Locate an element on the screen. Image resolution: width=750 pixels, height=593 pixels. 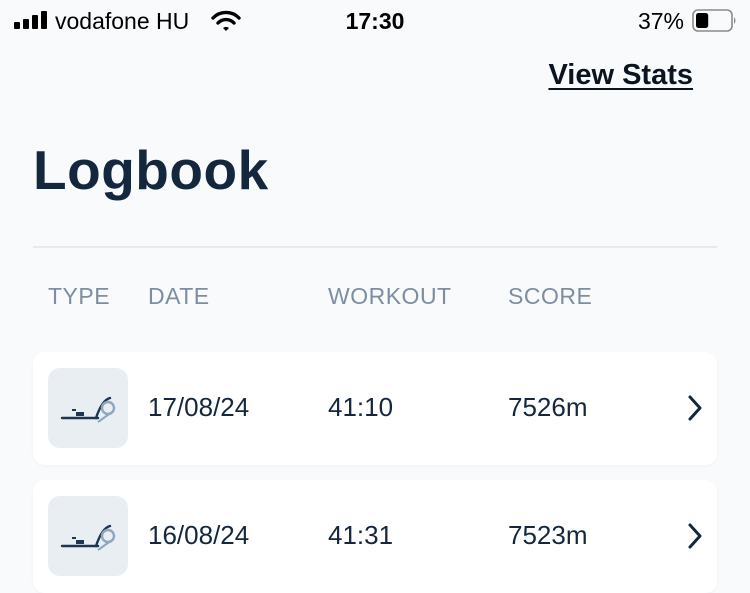
row-date: 16/08/24 is located at coordinates (199, 535).